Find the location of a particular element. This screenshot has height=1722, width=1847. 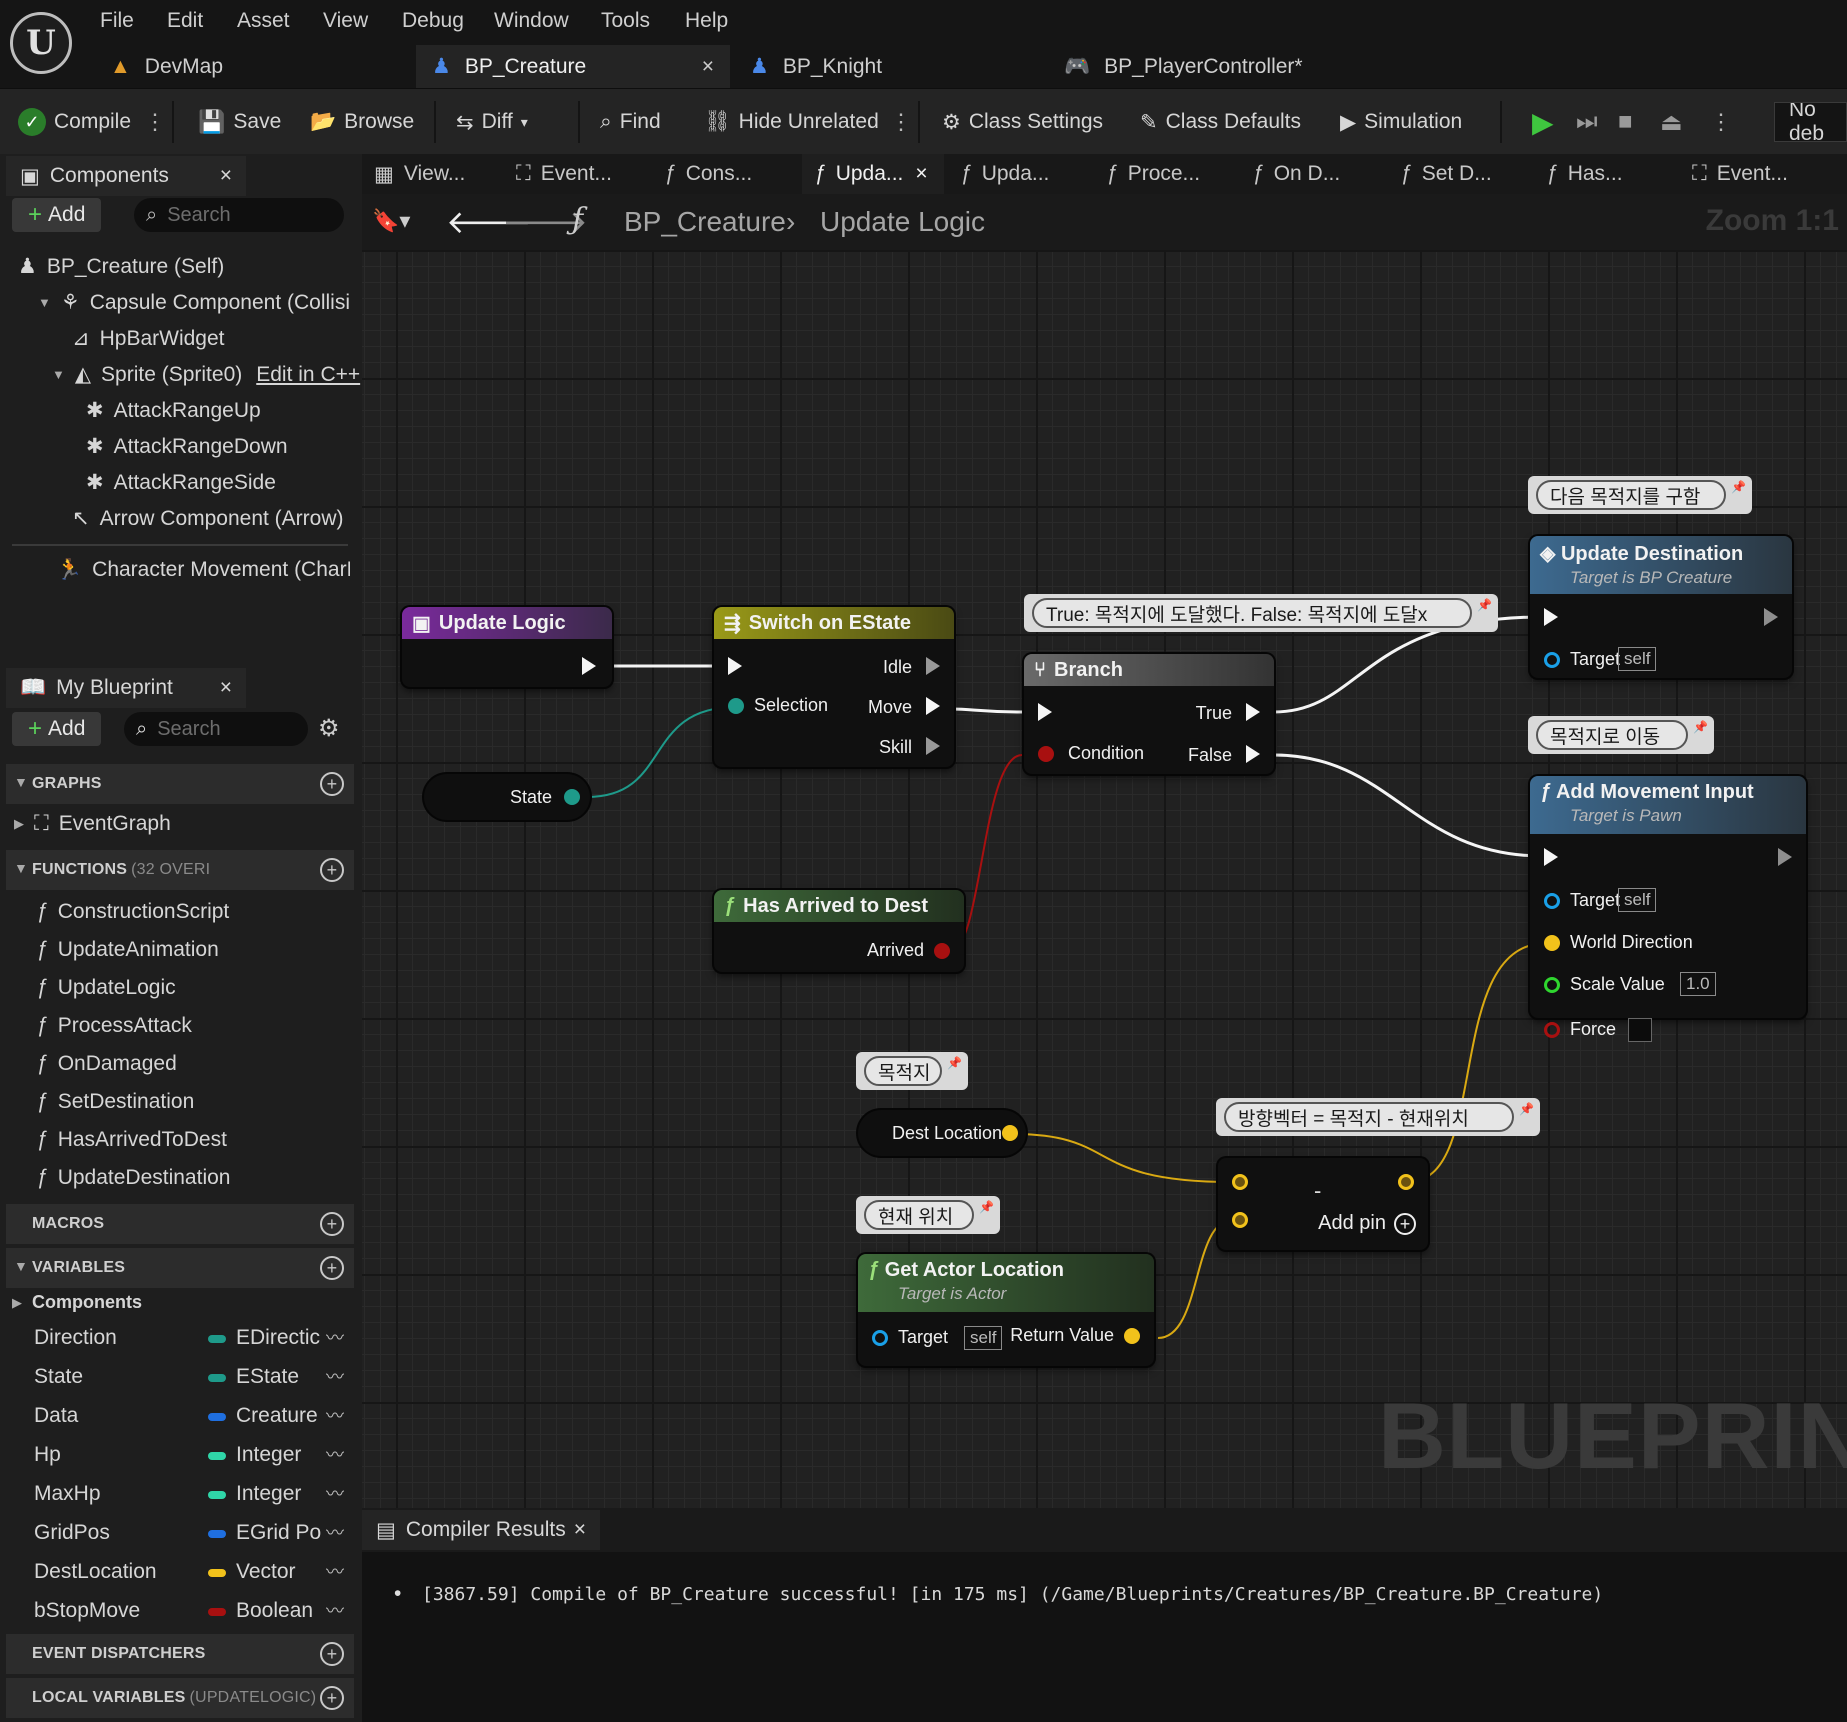

variables-section-header: ▼ VARIABLES + is located at coordinates (180, 1268).